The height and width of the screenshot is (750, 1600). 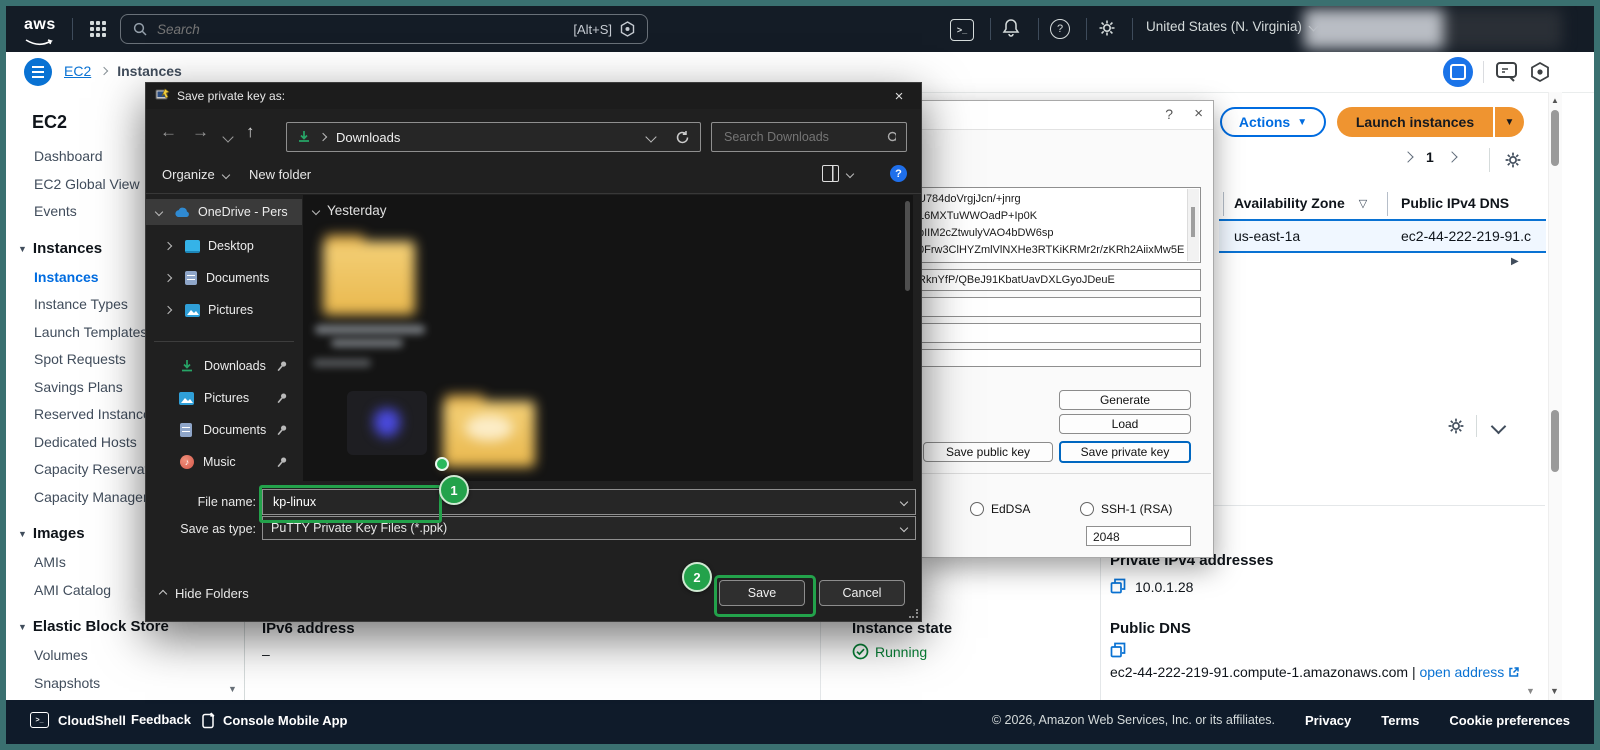 I want to click on global-search-bar: [Alt+S], so click(x=384, y=29).